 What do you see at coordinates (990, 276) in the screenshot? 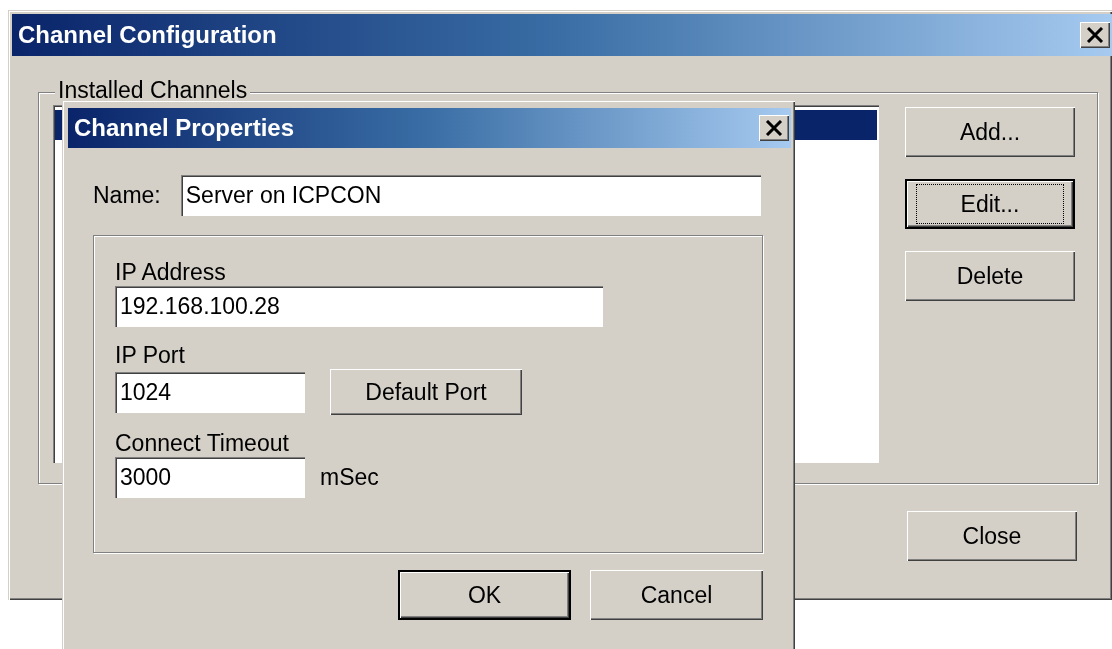
I see `action-button: Delete` at bounding box center [990, 276].